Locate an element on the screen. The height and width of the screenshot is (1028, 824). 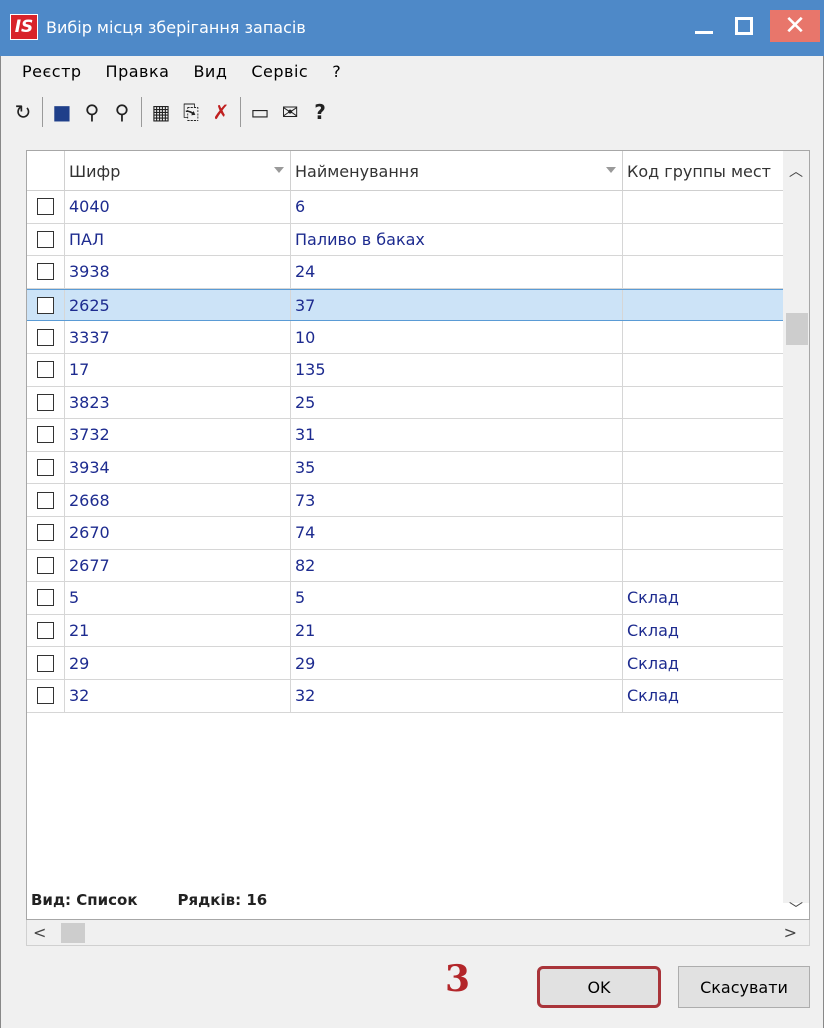
cell-code: ПАЛ is located at coordinates (178, 239).